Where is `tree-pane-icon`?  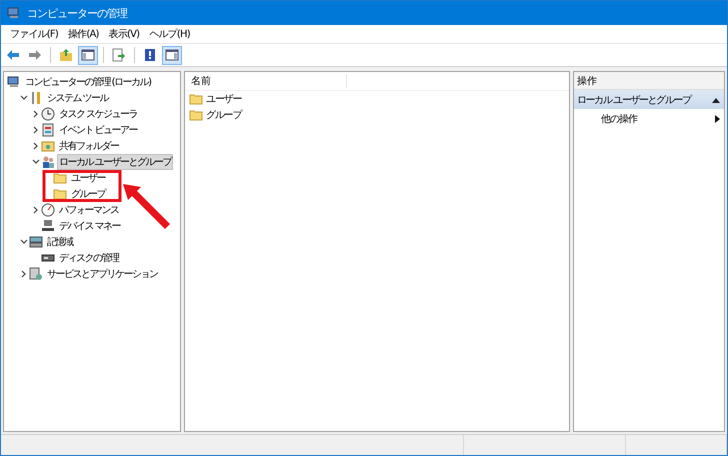 tree-pane-icon is located at coordinates (88, 55).